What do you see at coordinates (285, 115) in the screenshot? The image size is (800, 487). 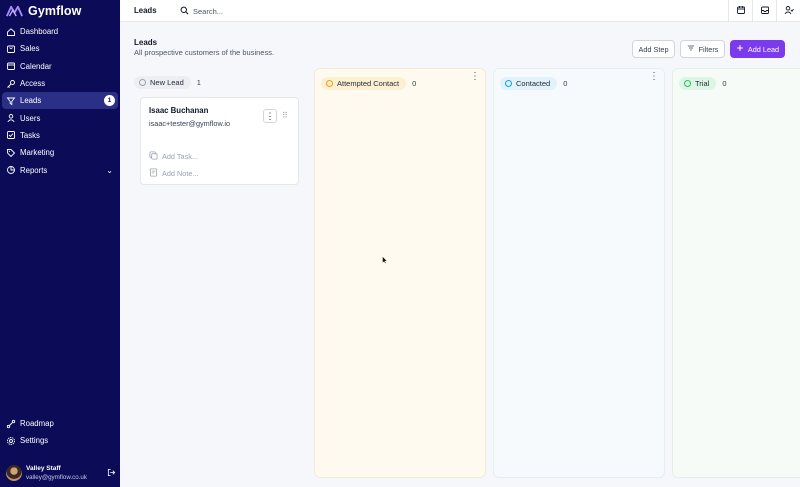 I see `drag-handle-icon: ⠿` at bounding box center [285, 115].